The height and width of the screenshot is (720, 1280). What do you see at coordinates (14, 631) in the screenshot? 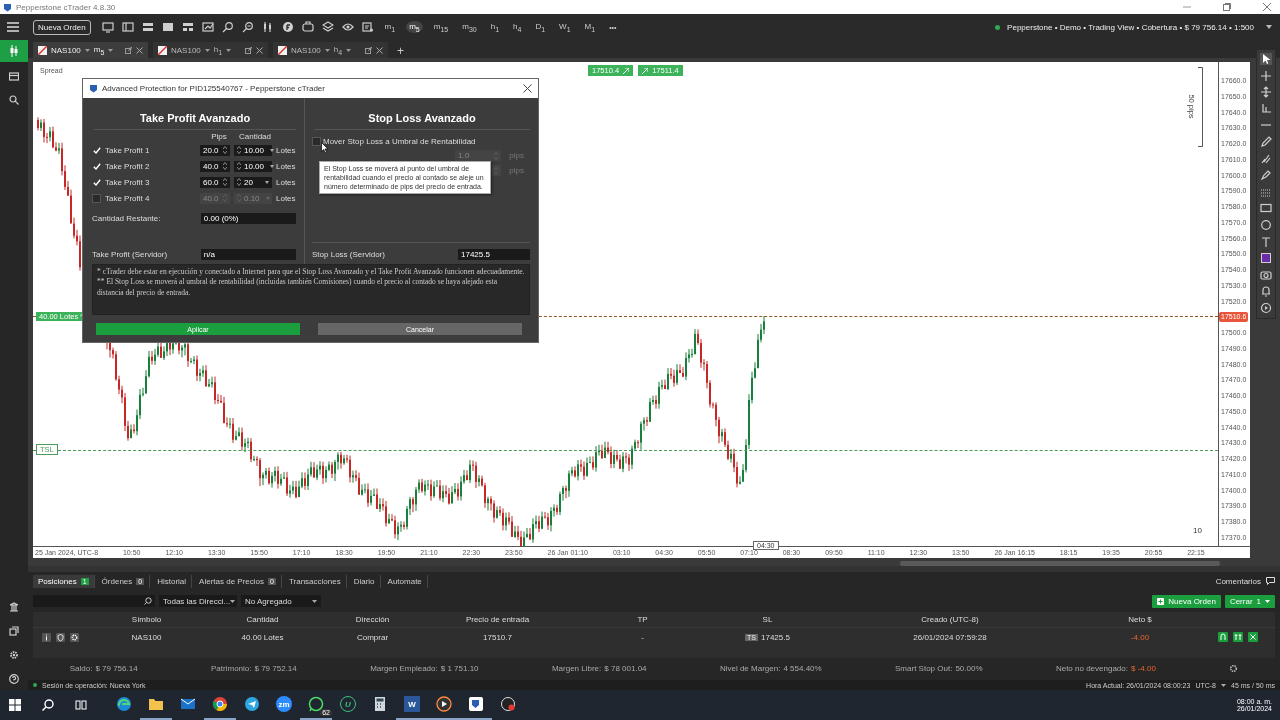
I see `copy-icon` at bounding box center [14, 631].